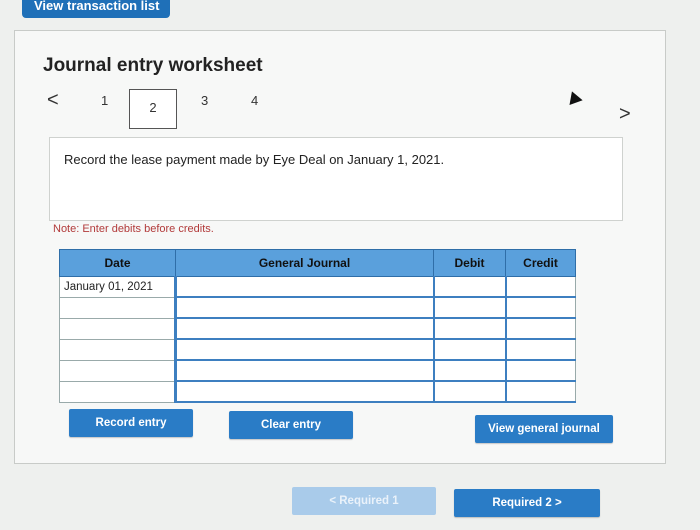  I want to click on note-text: Note: Enter debits before credits., so click(133, 229).